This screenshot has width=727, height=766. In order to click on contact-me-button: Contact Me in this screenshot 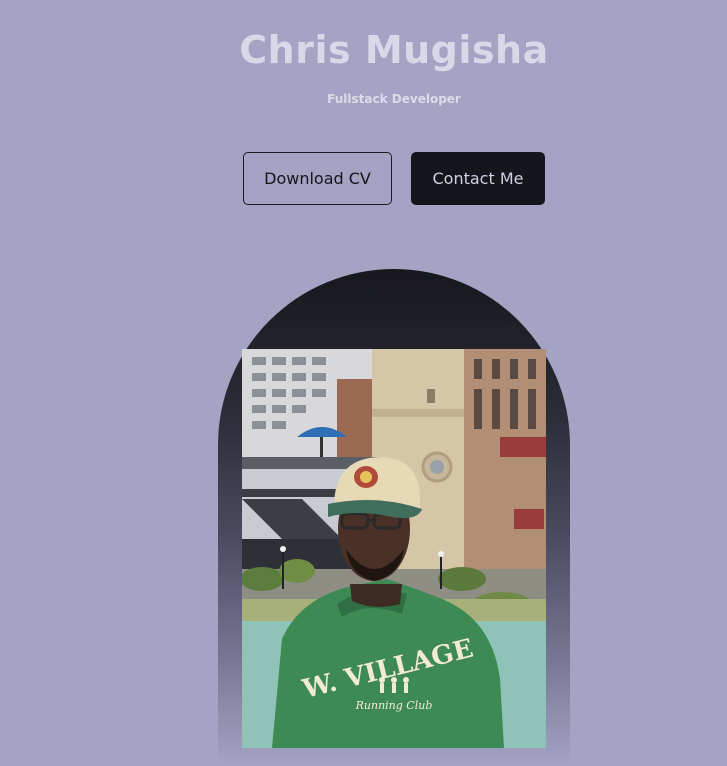, I will do `click(478, 178)`.